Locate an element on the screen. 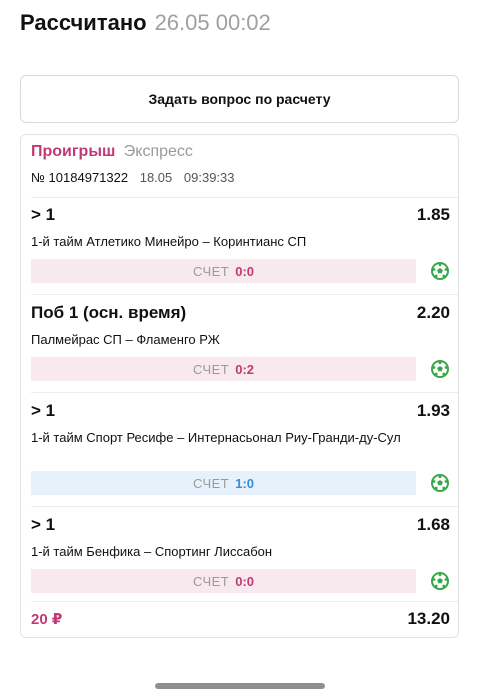 The image size is (479, 700). bet-score-row: СЧЕТ 1:0 is located at coordinates (240, 483).